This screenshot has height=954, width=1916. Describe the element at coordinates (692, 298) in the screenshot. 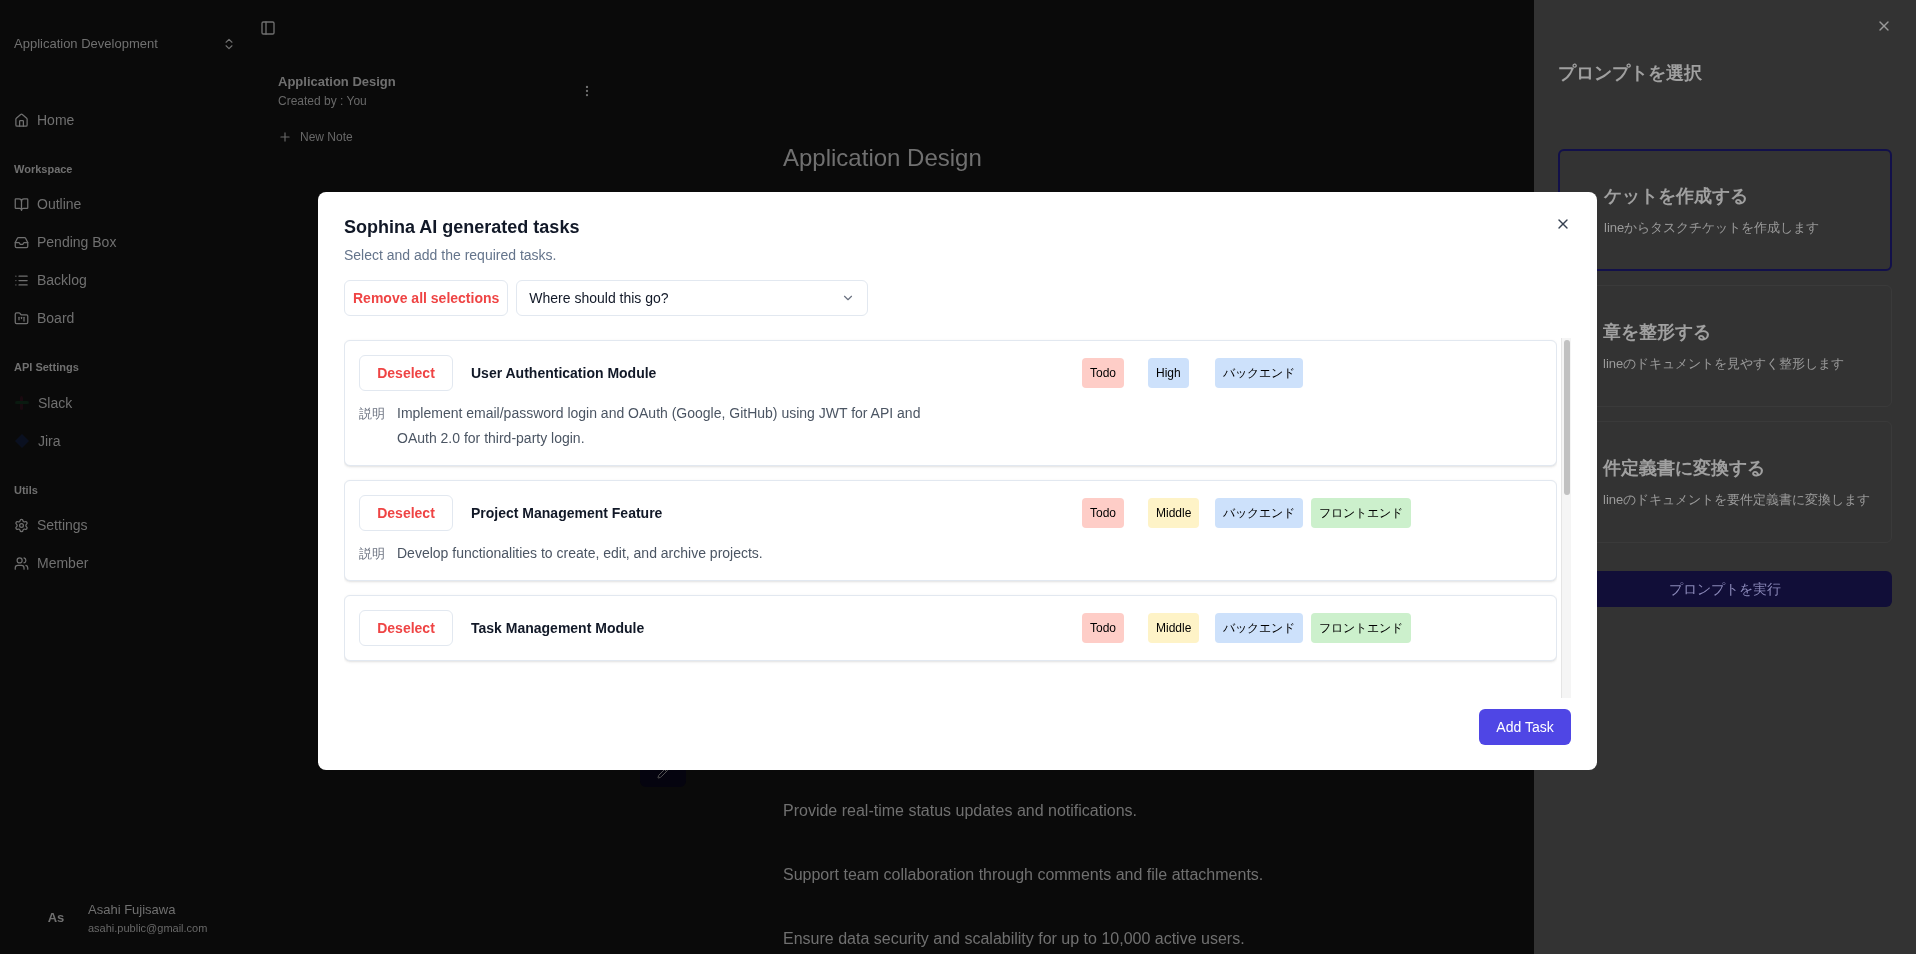

I see `destination-select: Where should this go?` at that location.